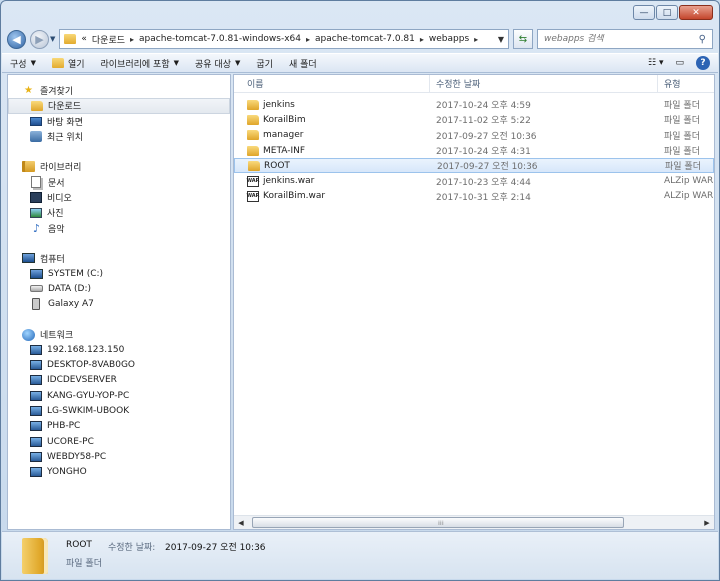 The height and width of the screenshot is (581, 720). Describe the element at coordinates (119, 258) in the screenshot. I see `sidebar-item-computer: 컴퓨터` at that location.